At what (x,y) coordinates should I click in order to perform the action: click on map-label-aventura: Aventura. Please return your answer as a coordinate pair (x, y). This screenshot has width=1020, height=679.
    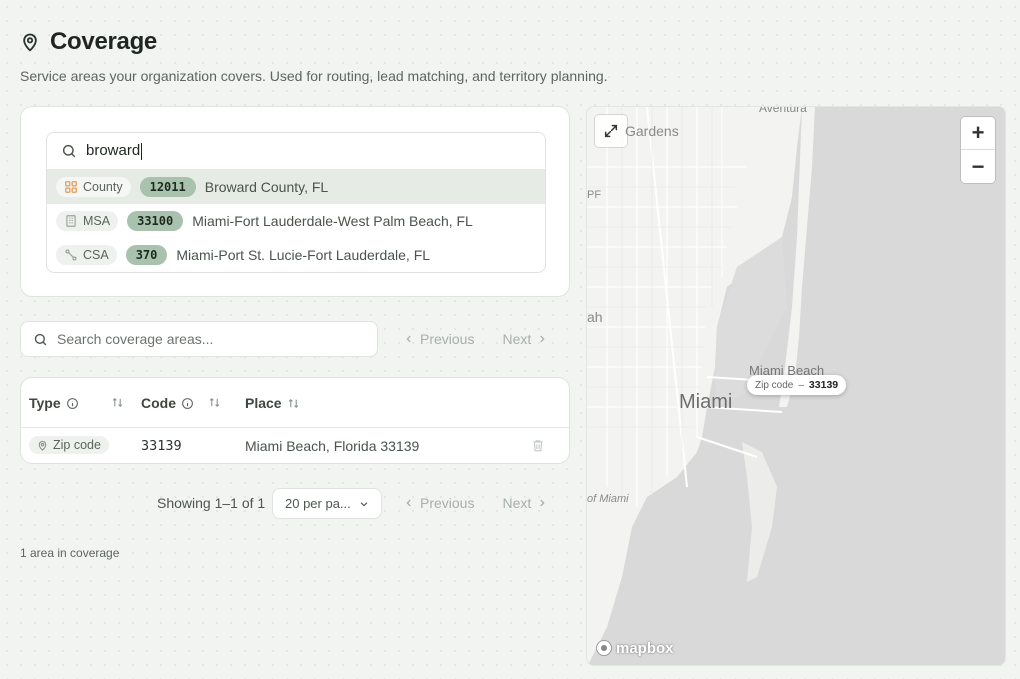
    Looking at the image, I should click on (783, 110).